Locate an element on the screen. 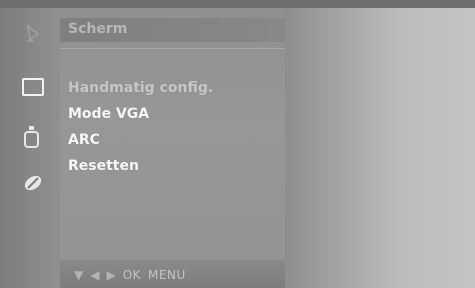  osd-footer: ▼ ◀ ▶ OK MENU is located at coordinates (172, 274).